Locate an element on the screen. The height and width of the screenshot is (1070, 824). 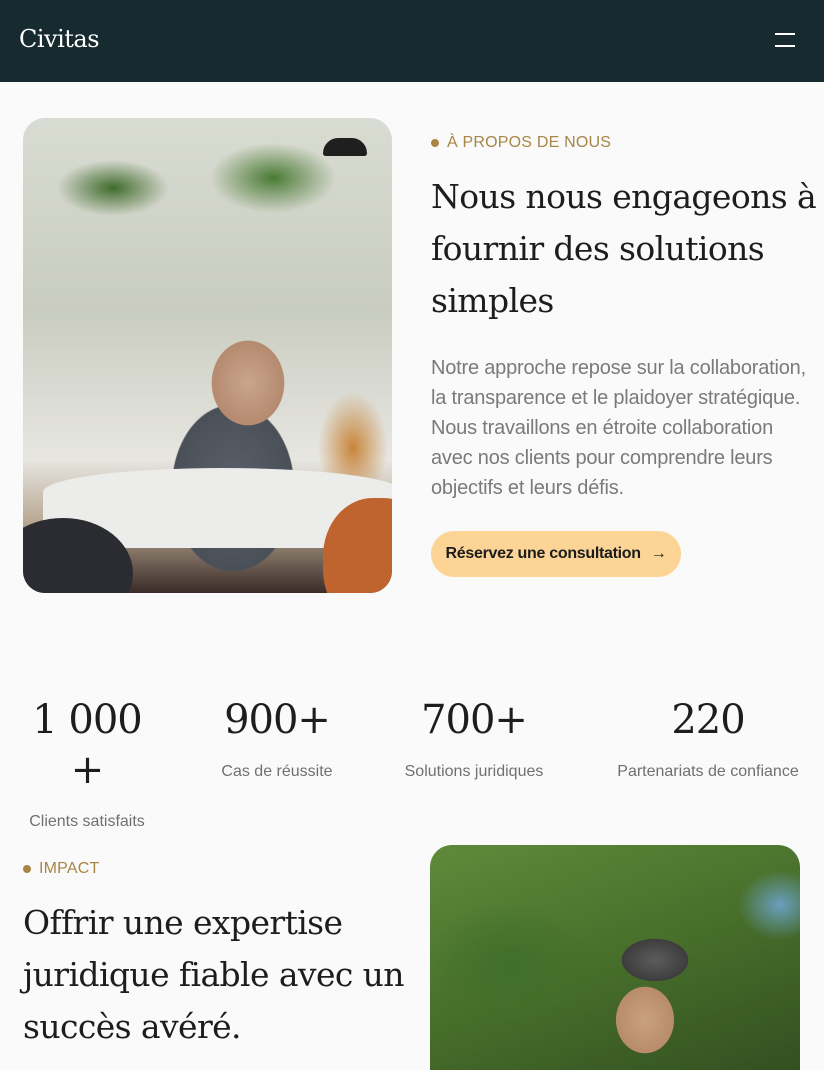
stat-partnerships: 220 Partenariats de confiance is located at coordinates (708, 738).